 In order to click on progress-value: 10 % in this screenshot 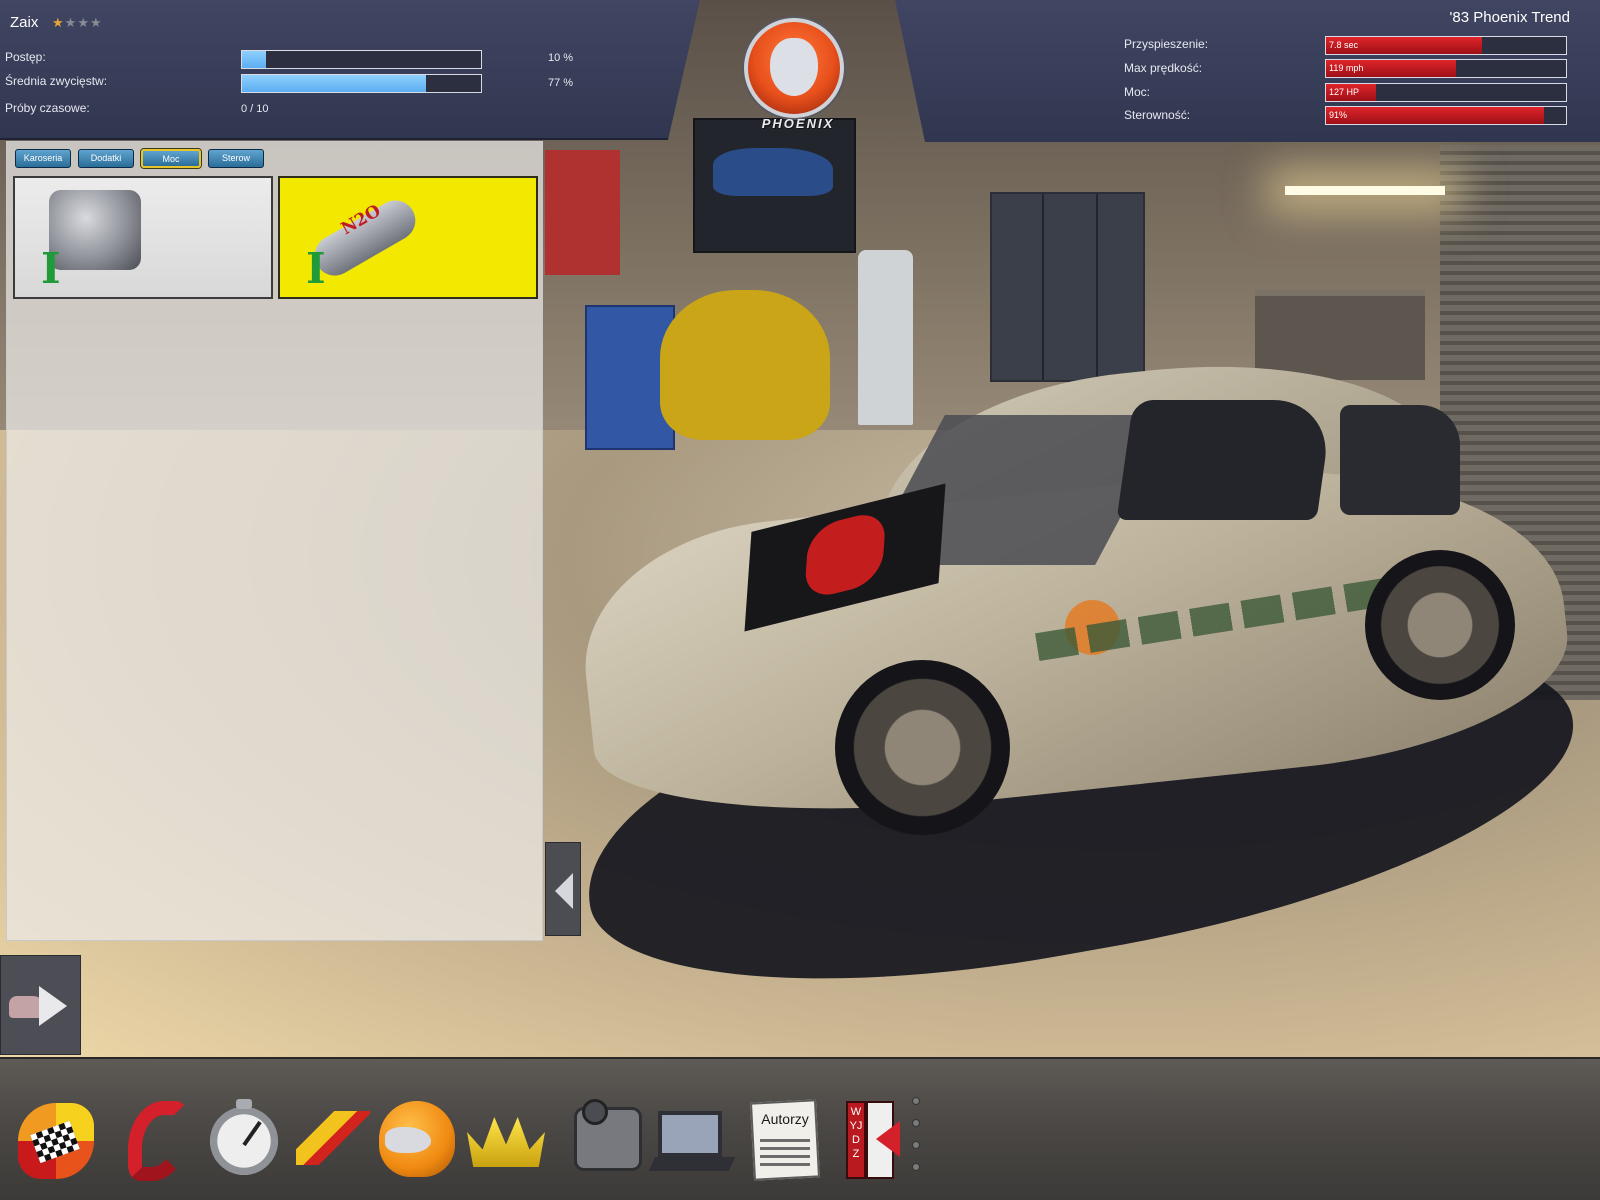, I will do `click(561, 58)`.